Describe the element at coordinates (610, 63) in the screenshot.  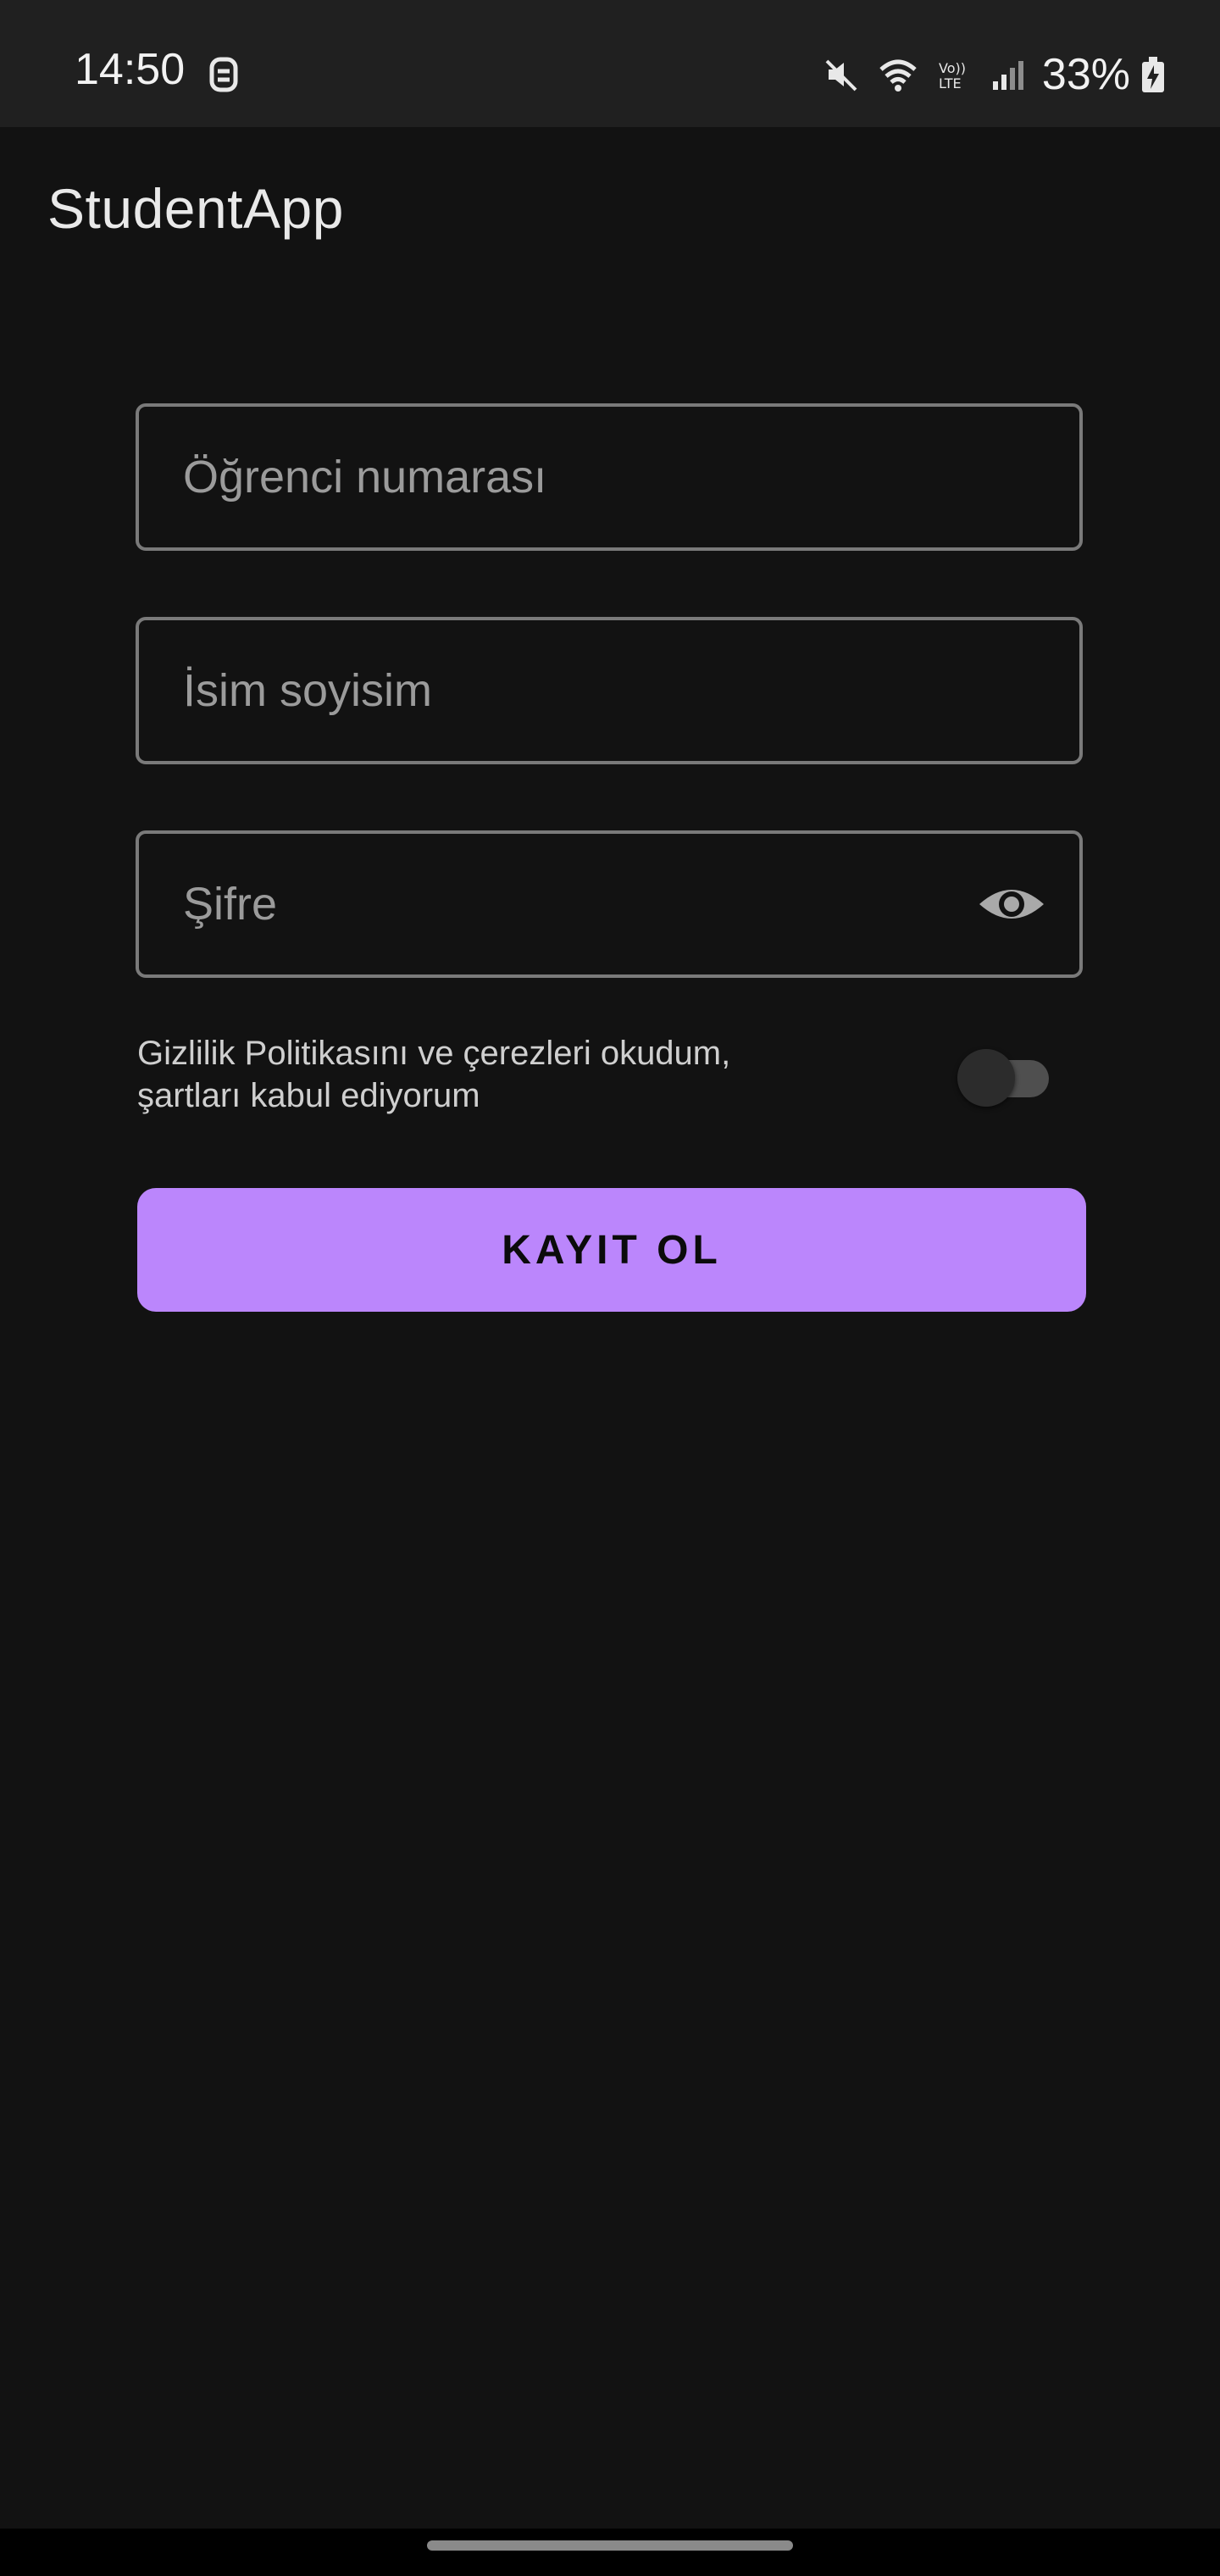
I see `status-bar: 14:50 Vo)) LTE 33%` at that location.